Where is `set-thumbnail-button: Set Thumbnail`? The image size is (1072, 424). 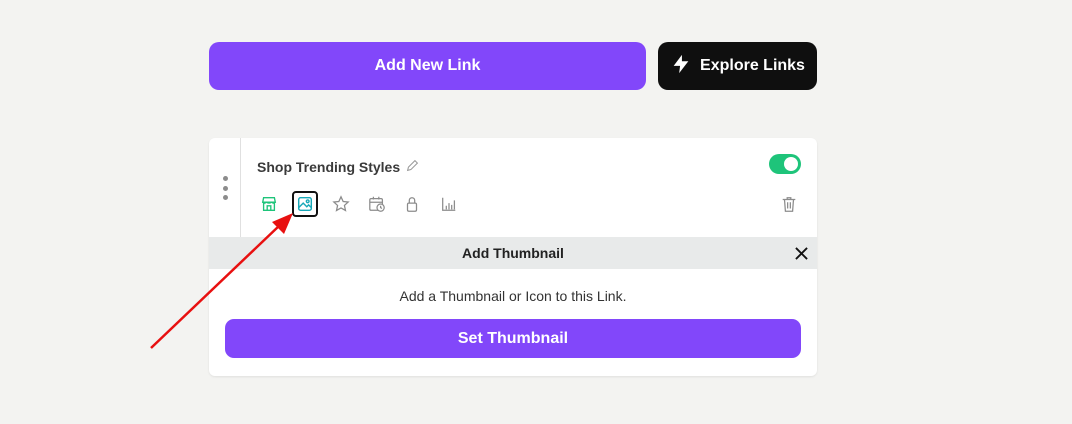
set-thumbnail-button: Set Thumbnail is located at coordinates (513, 338).